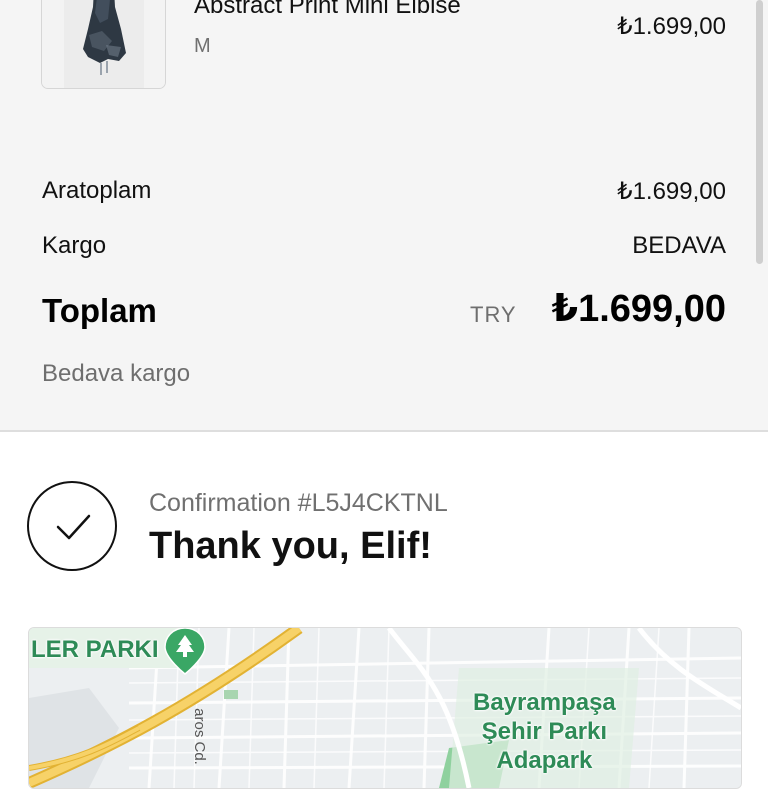  I want to click on shipping-note: Bedava kargo, so click(116, 373).